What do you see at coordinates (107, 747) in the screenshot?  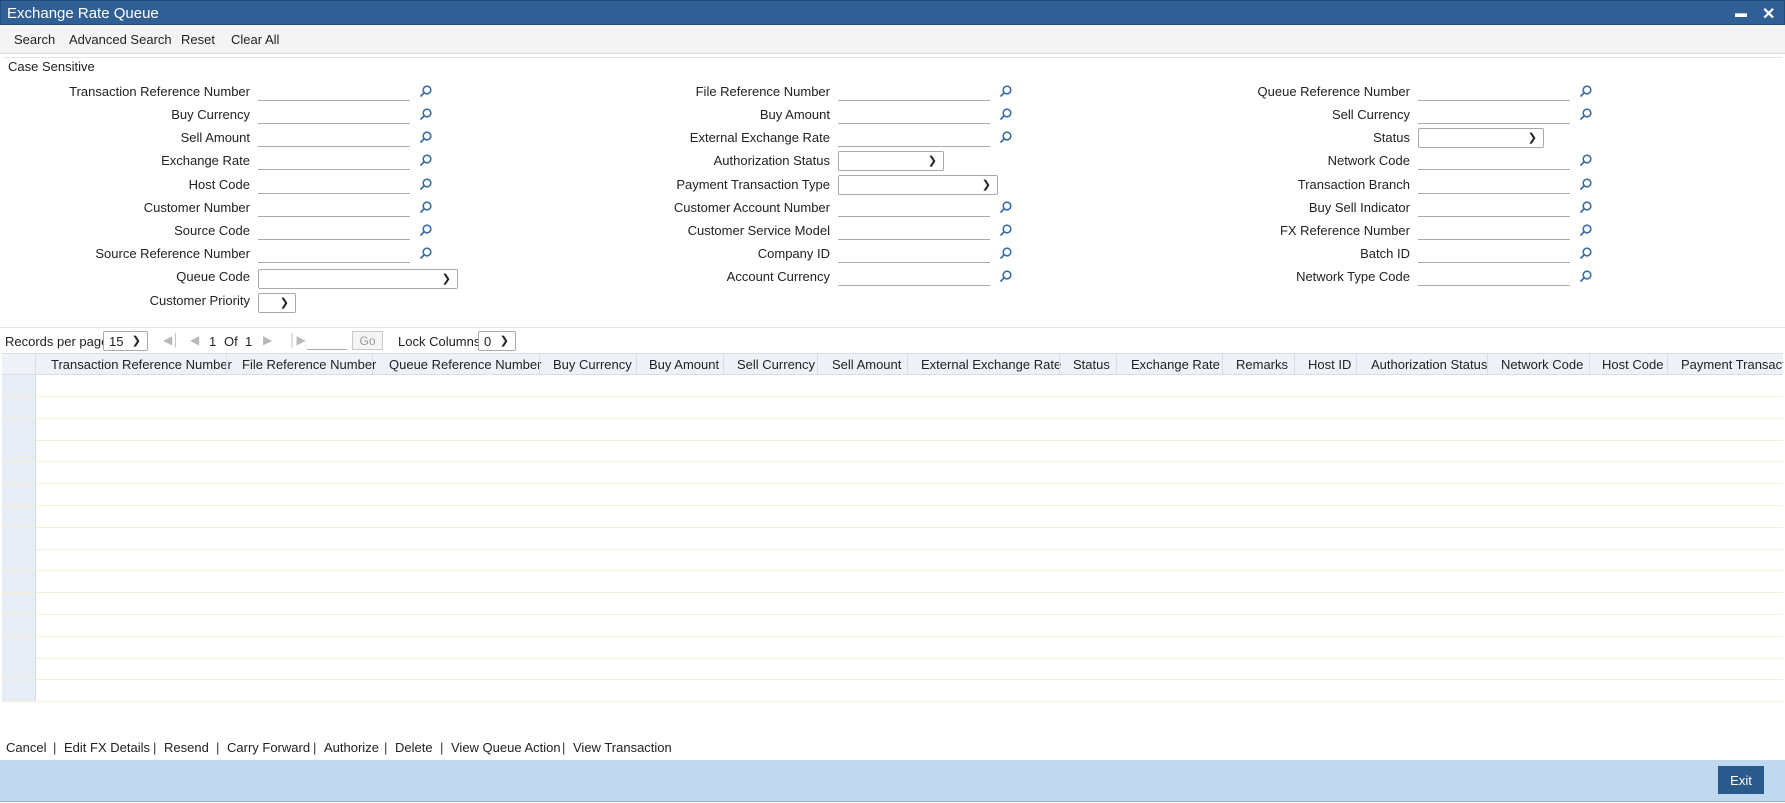 I see `edit-fx-details-action: Edit FX Details` at bounding box center [107, 747].